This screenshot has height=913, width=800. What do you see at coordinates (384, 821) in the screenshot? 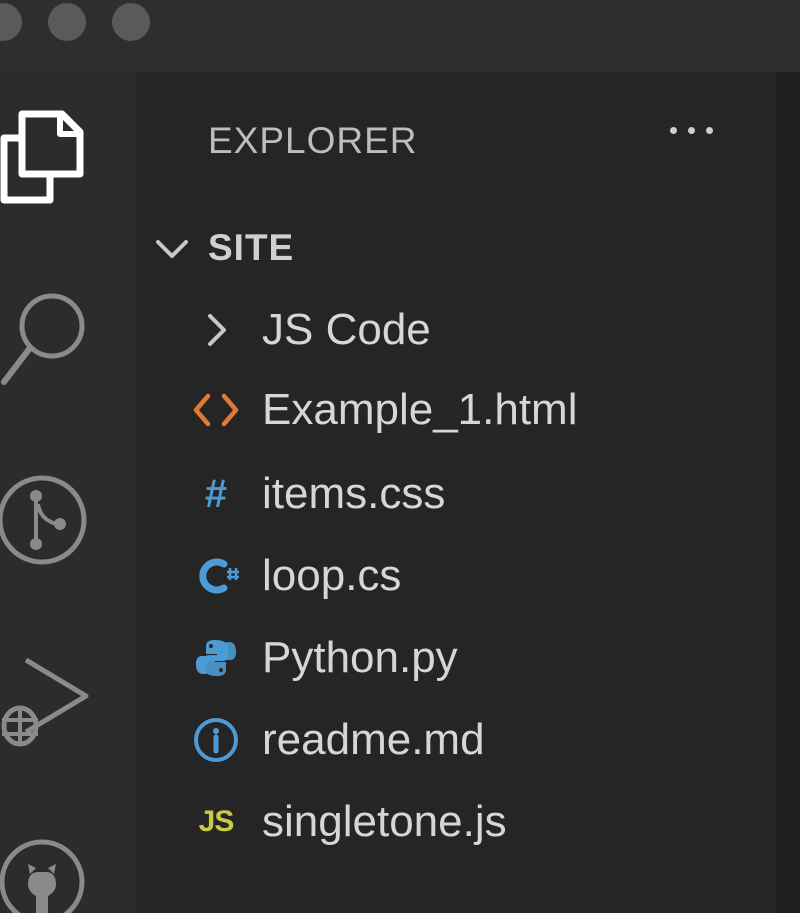
I see `file-name: singletone.js` at bounding box center [384, 821].